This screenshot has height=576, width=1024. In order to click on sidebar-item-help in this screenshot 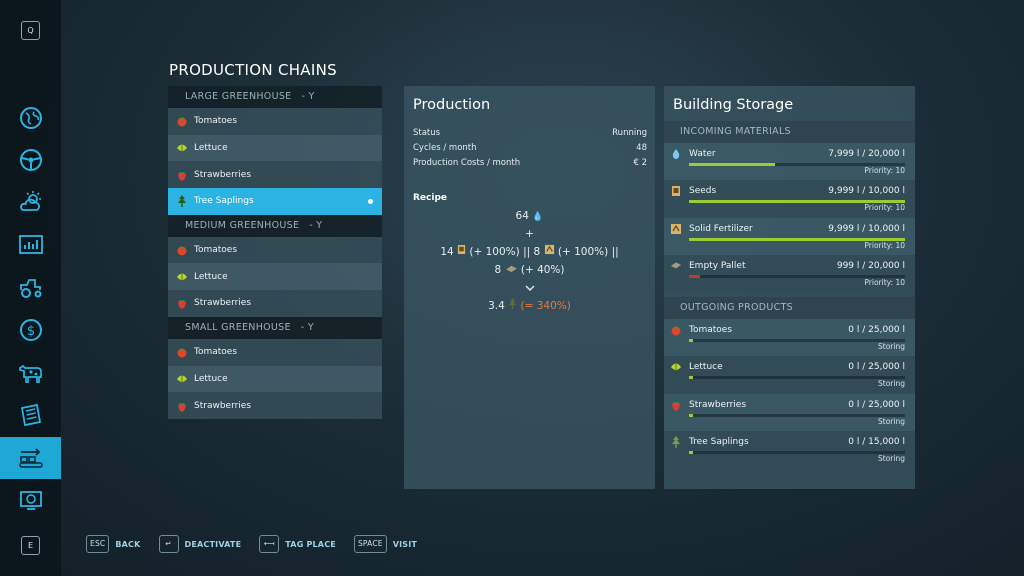, I will do `click(30, 500)`.